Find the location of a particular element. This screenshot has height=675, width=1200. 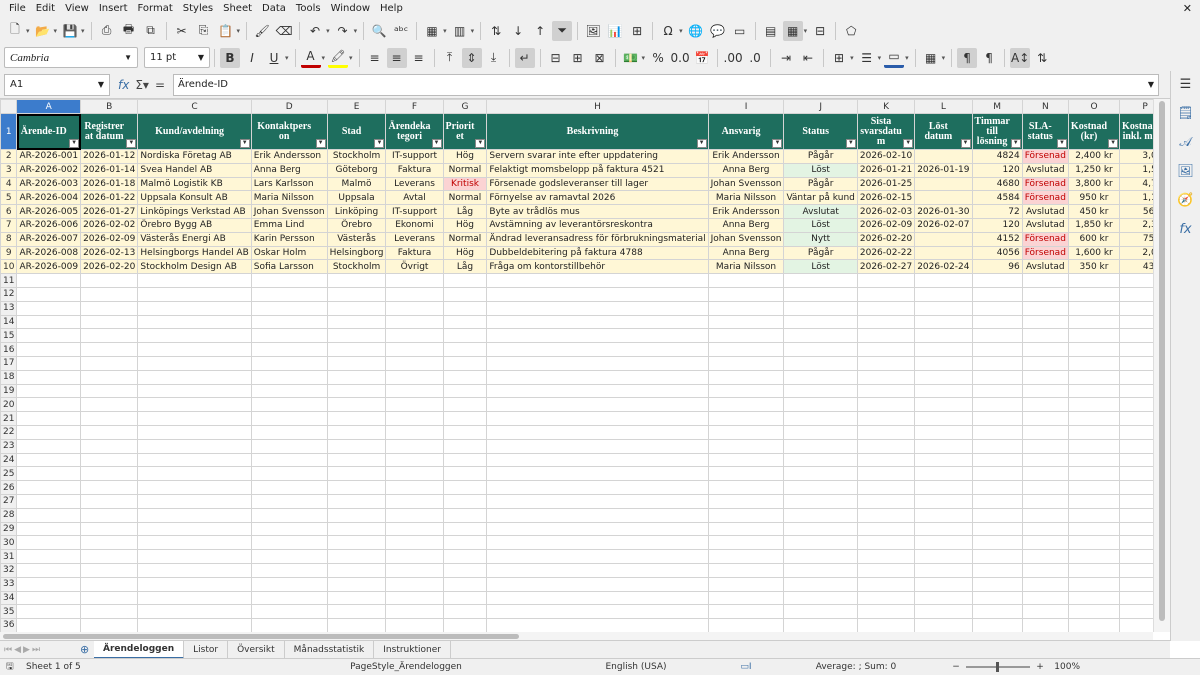

cell: 2,313 is located at coordinates (1136, 225).